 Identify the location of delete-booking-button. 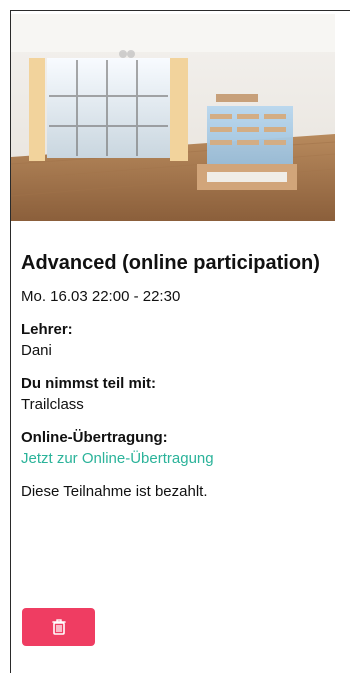
(58, 627).